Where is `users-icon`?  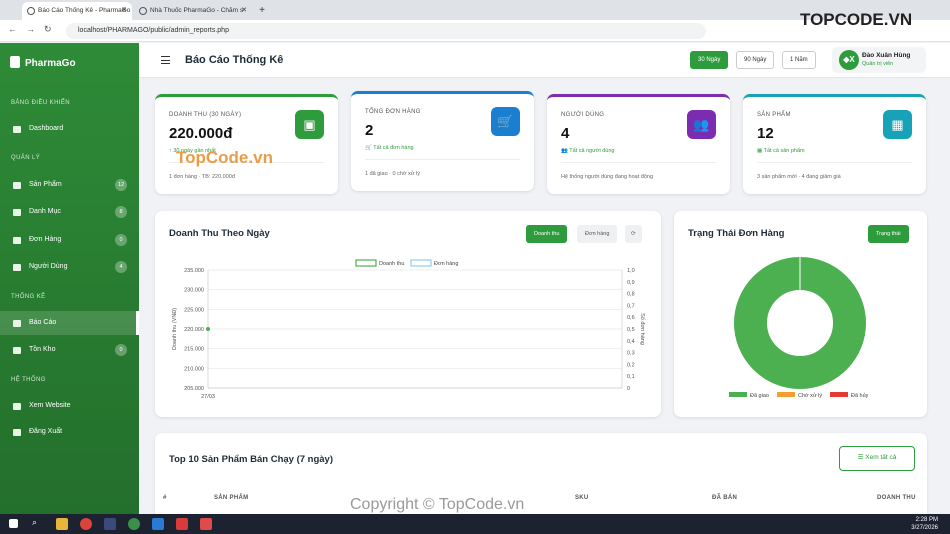 users-icon is located at coordinates (17, 267).